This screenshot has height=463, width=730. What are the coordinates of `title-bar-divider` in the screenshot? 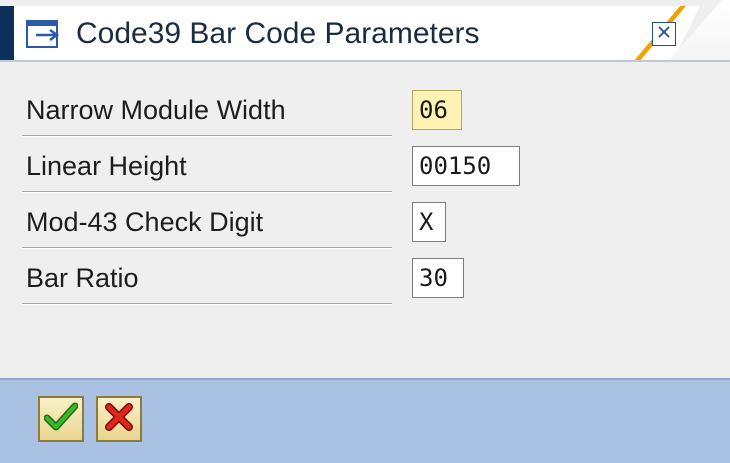 It's located at (365, 61).